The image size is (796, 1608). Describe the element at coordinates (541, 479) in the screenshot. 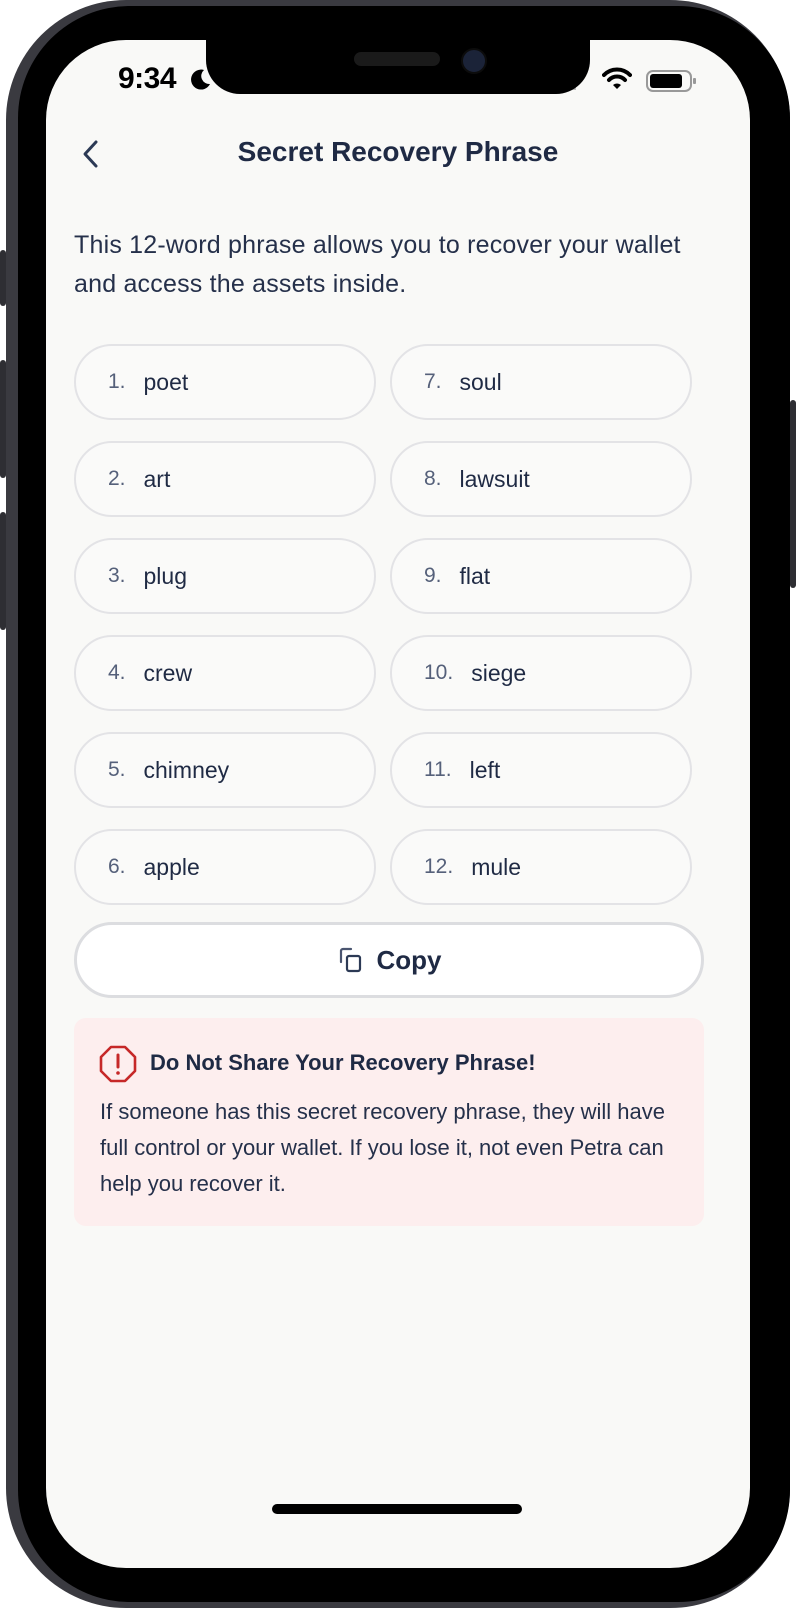

I see `phrase-word-8: 8. lawsuit` at that location.